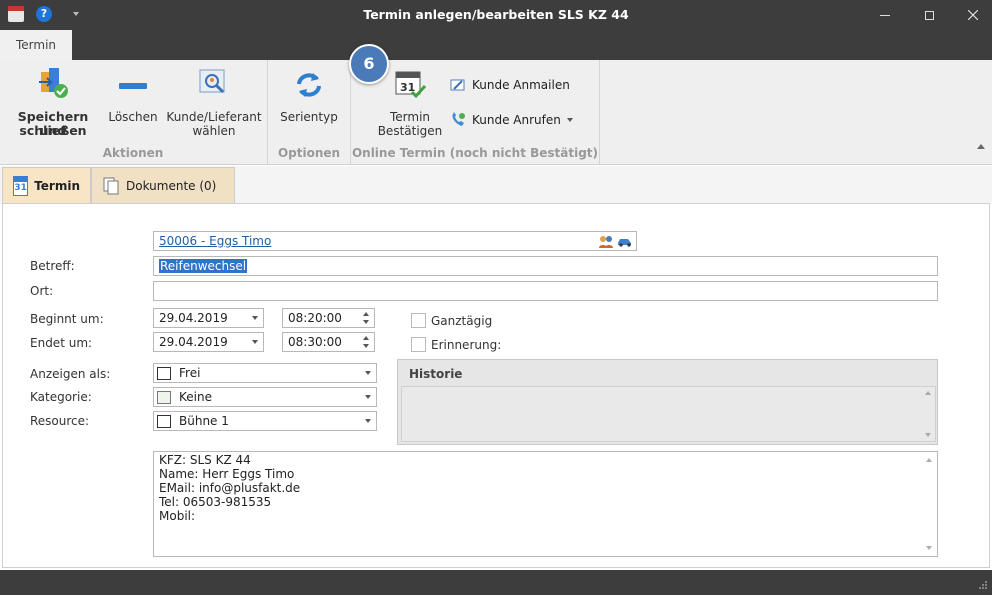 This screenshot has height=595, width=992. What do you see at coordinates (16, 14) in the screenshot?
I see `calendar-app-icon` at bounding box center [16, 14].